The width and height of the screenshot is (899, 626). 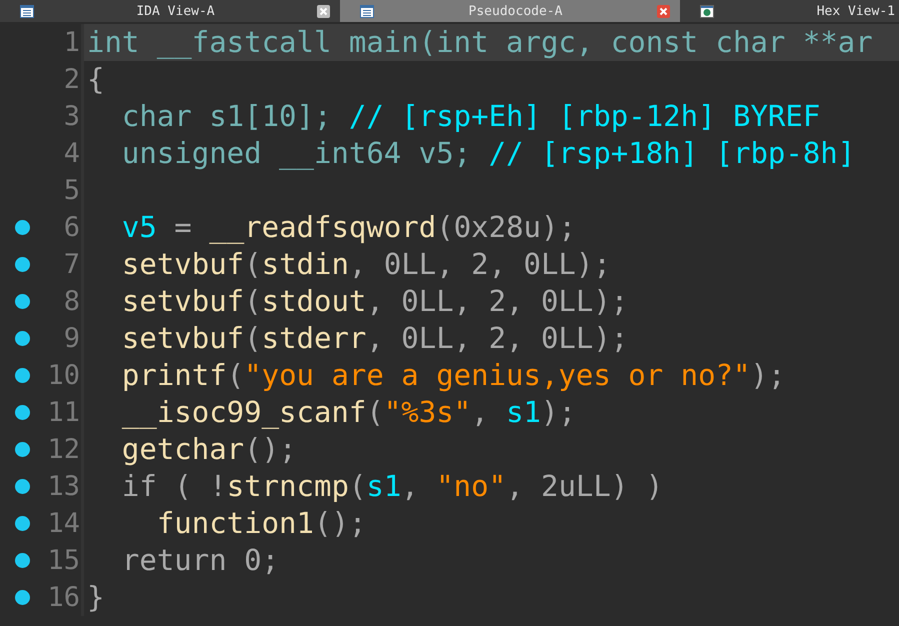 I want to click on tab: Hex View-1, so click(x=789, y=11).